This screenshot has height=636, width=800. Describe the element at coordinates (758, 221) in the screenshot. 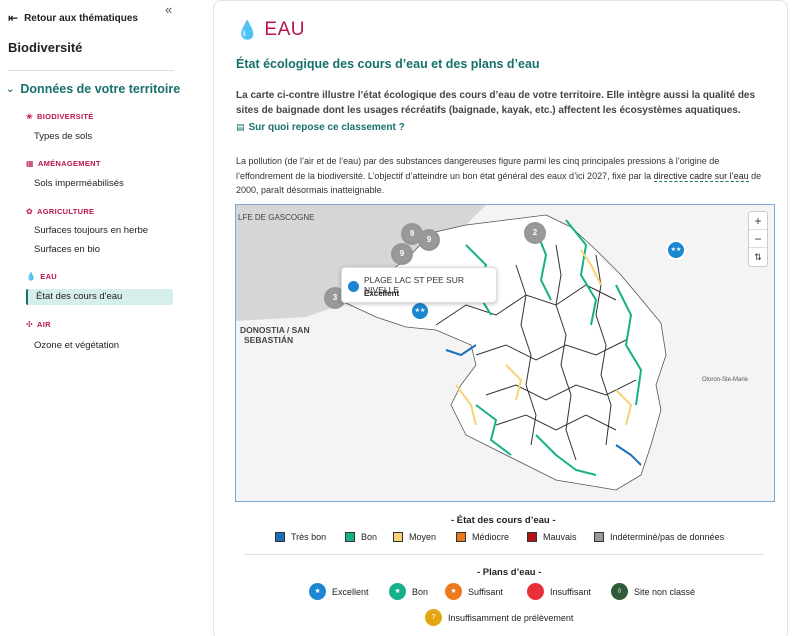

I see `zoom-in-button: +` at that location.